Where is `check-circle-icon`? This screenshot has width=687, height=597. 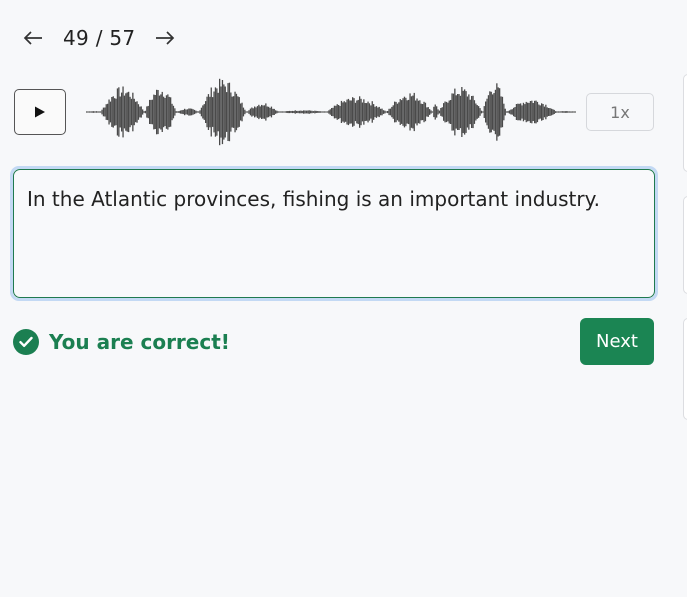
check-circle-icon is located at coordinates (26, 342).